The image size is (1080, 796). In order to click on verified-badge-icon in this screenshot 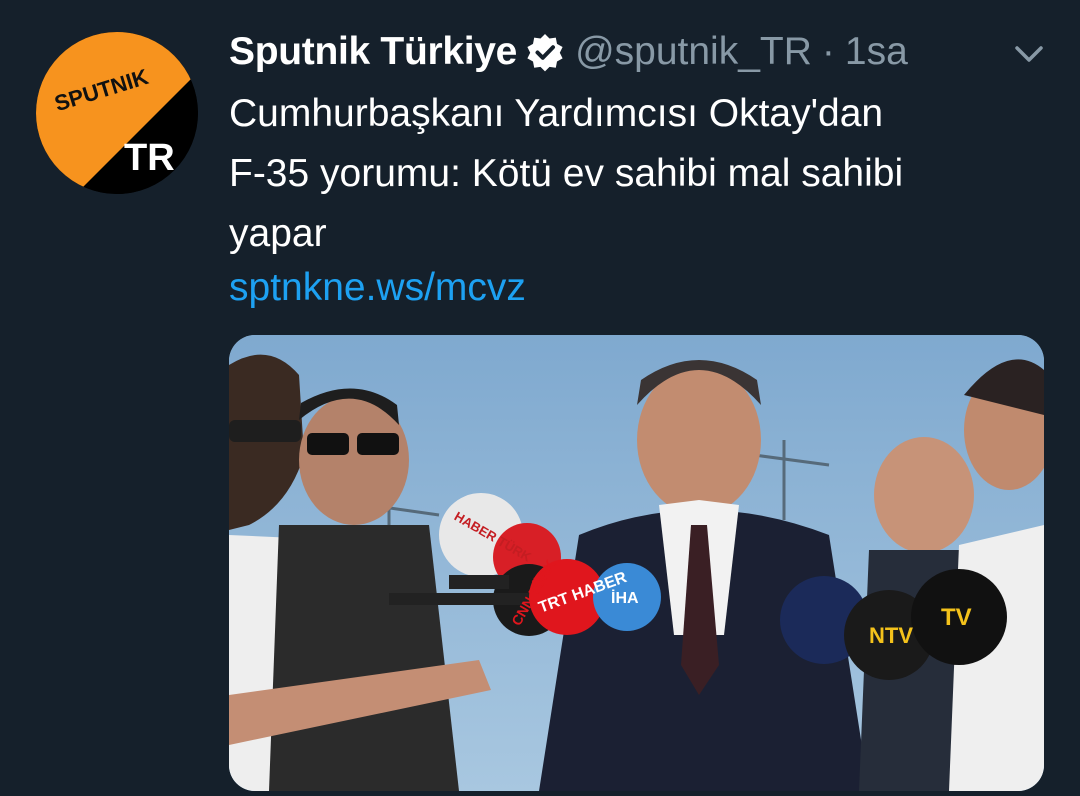, I will do `click(545, 52)`.